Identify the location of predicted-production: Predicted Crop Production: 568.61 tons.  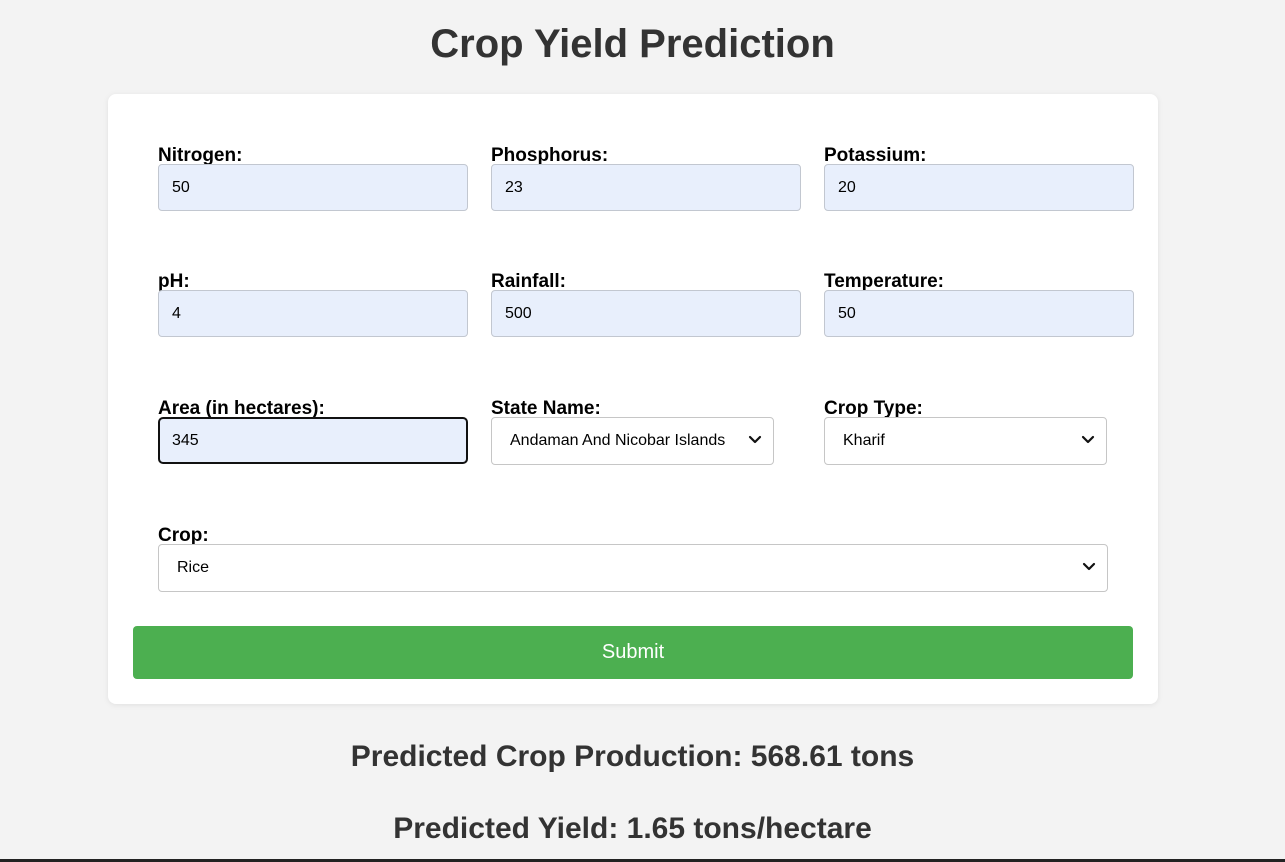
(632, 756).